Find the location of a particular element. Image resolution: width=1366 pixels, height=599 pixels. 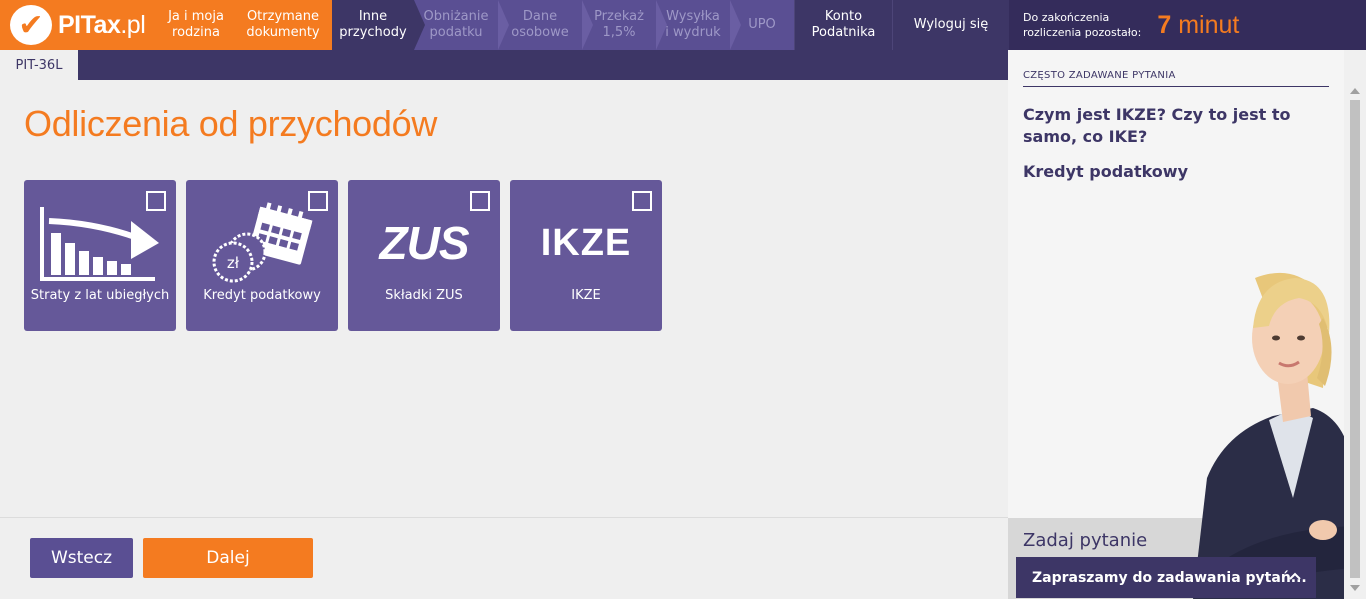

faq-item-kredyt-podatkowy: Kredyt podatkowy is located at coordinates (1173, 172).